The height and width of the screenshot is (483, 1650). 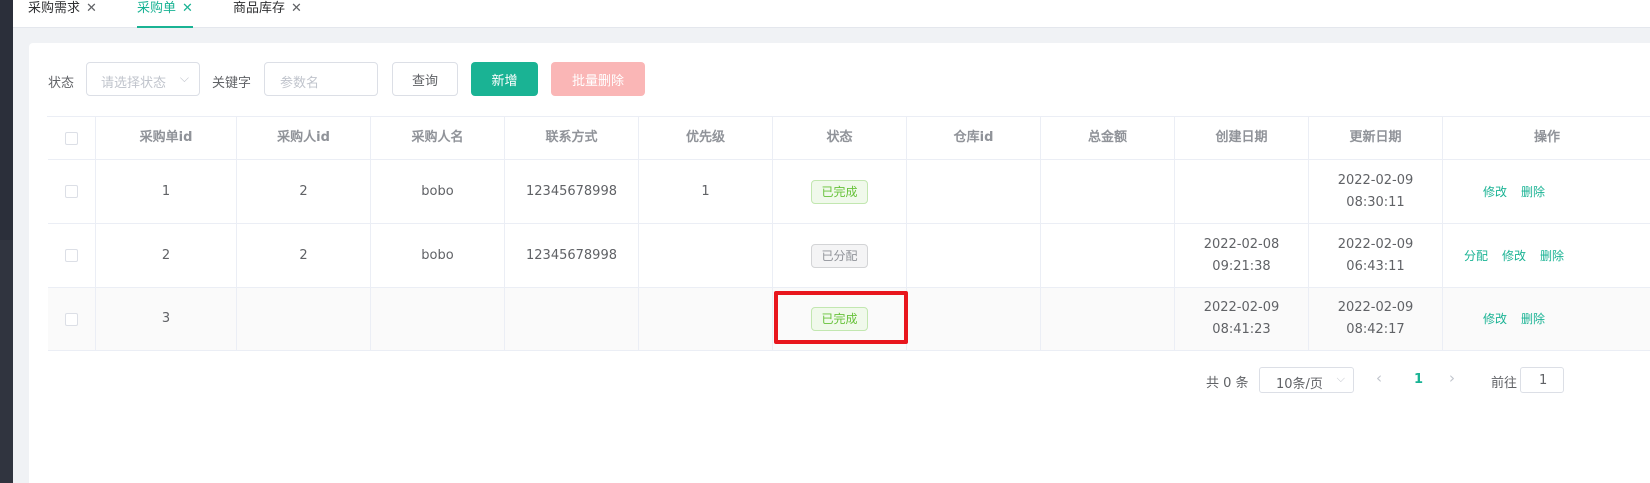 What do you see at coordinates (1242, 138) in the screenshot?
I see `header-cell: 创建日期` at bounding box center [1242, 138].